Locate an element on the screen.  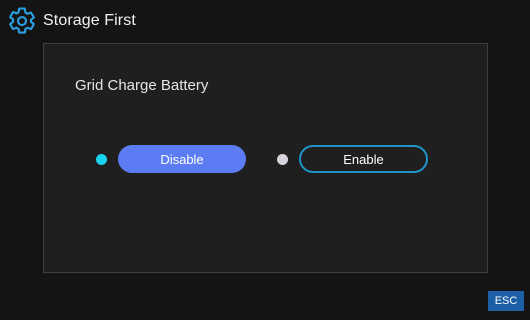
disable-button: Disable is located at coordinates (182, 159).